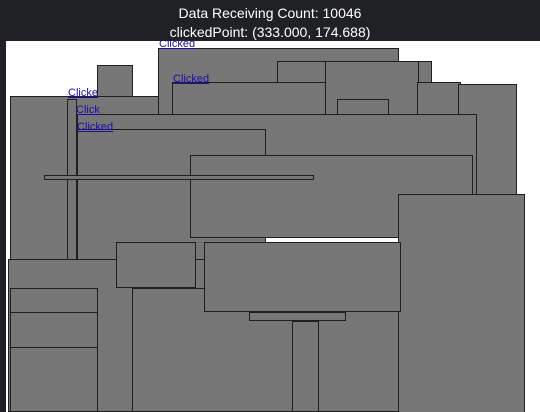  Describe the element at coordinates (83, 93) in the screenshot. I see `clicked-link: Clicke` at that location.